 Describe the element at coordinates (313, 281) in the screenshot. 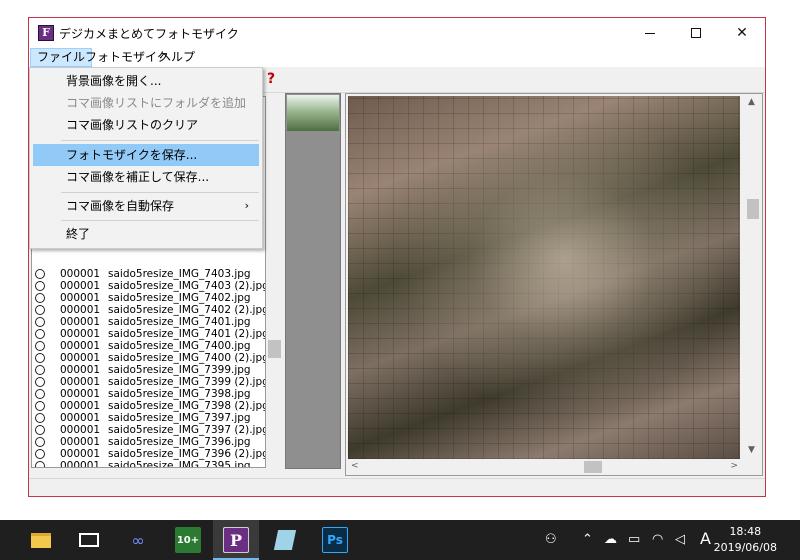

I see `tile-preview-panel` at that location.